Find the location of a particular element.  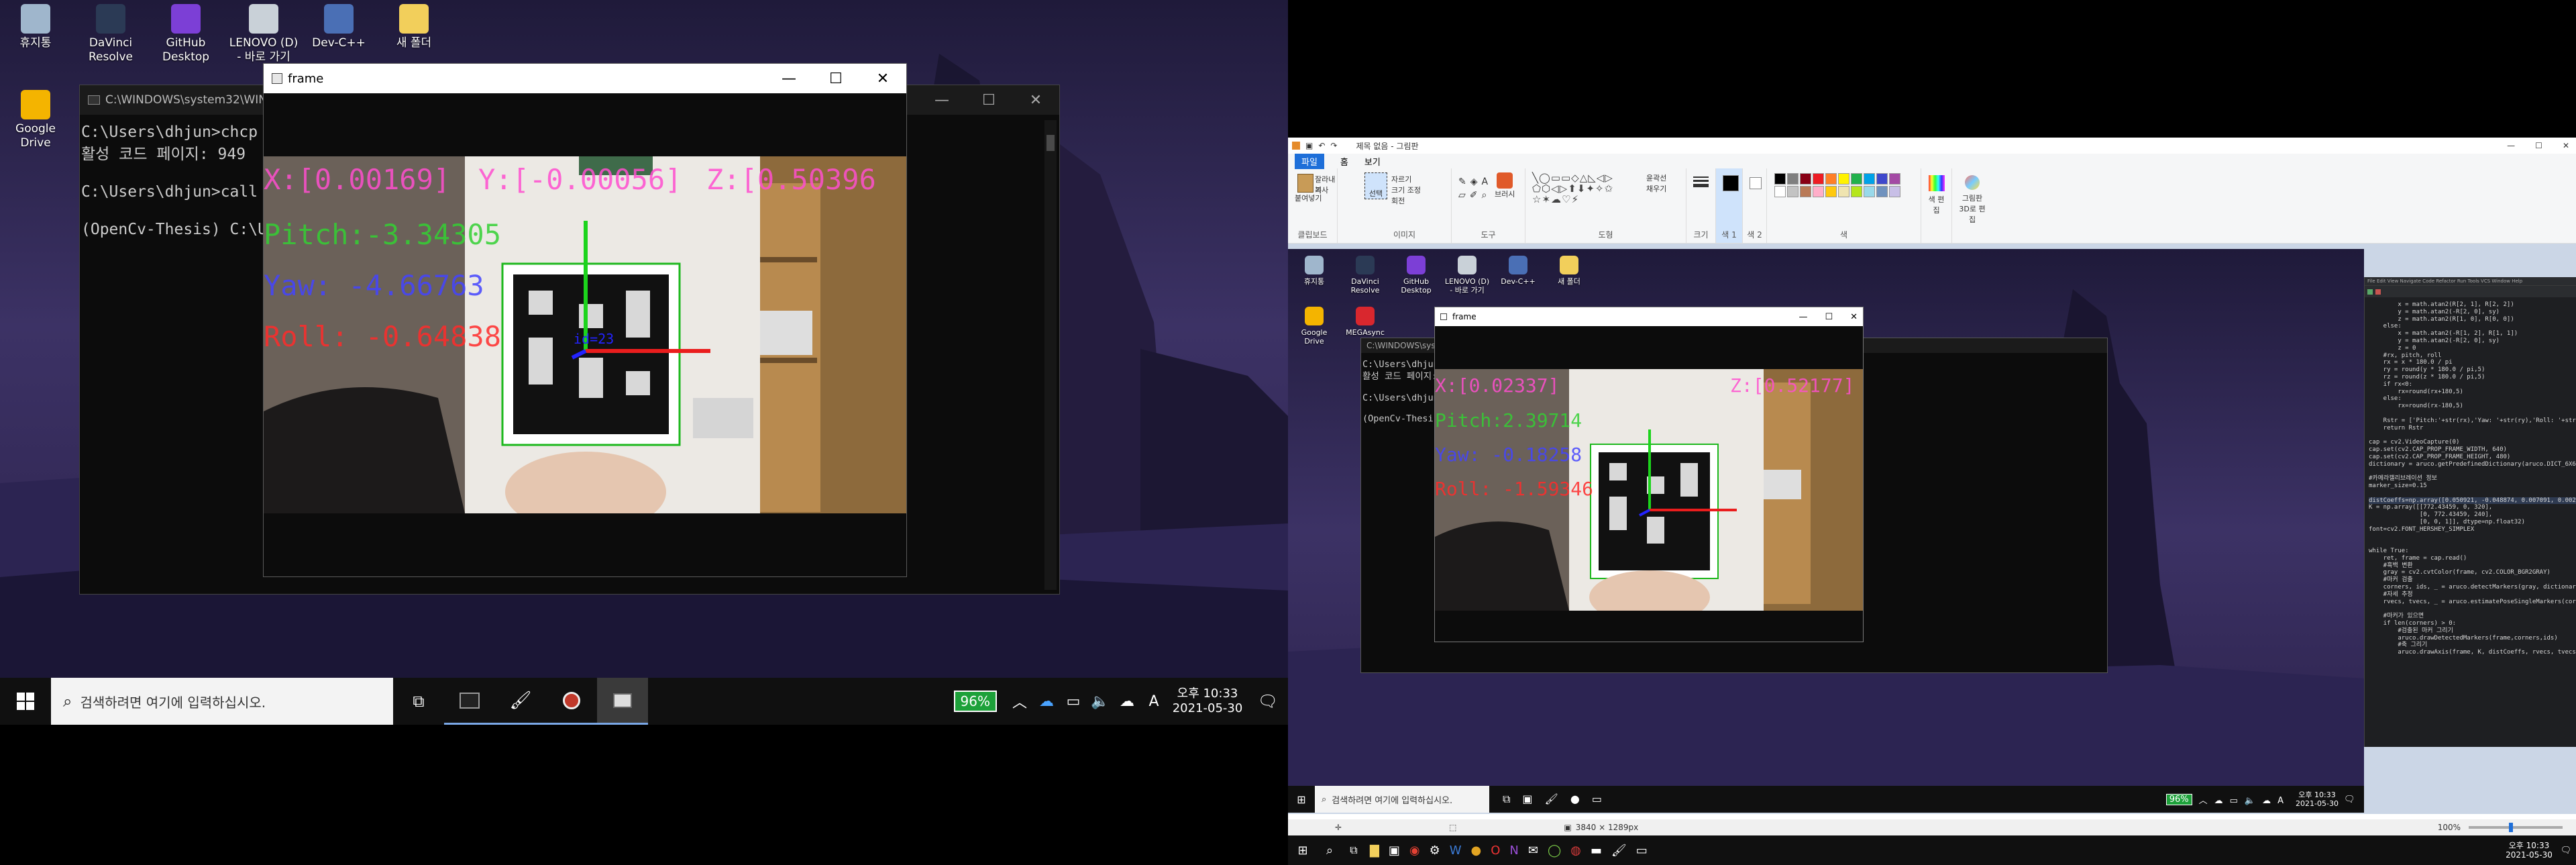

paste-icon is located at coordinates (1305, 183).